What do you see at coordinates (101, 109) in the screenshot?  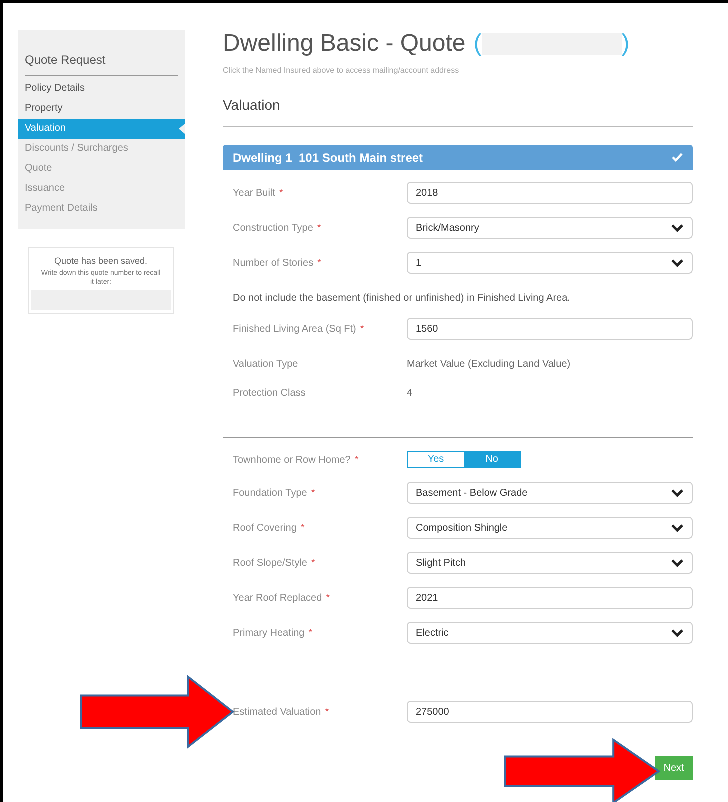 I see `sidebar-item: Property` at bounding box center [101, 109].